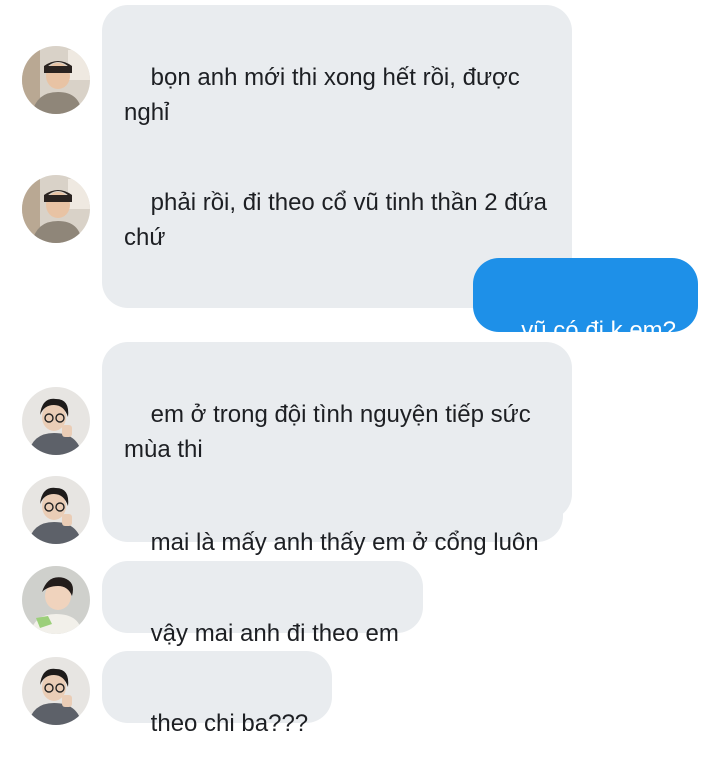 This screenshot has height=776, width=720. Describe the element at coordinates (325, 95) in the screenshot. I see `message-text: bọn anh mới thi xong hết rồi, được nghỉ` at that location.